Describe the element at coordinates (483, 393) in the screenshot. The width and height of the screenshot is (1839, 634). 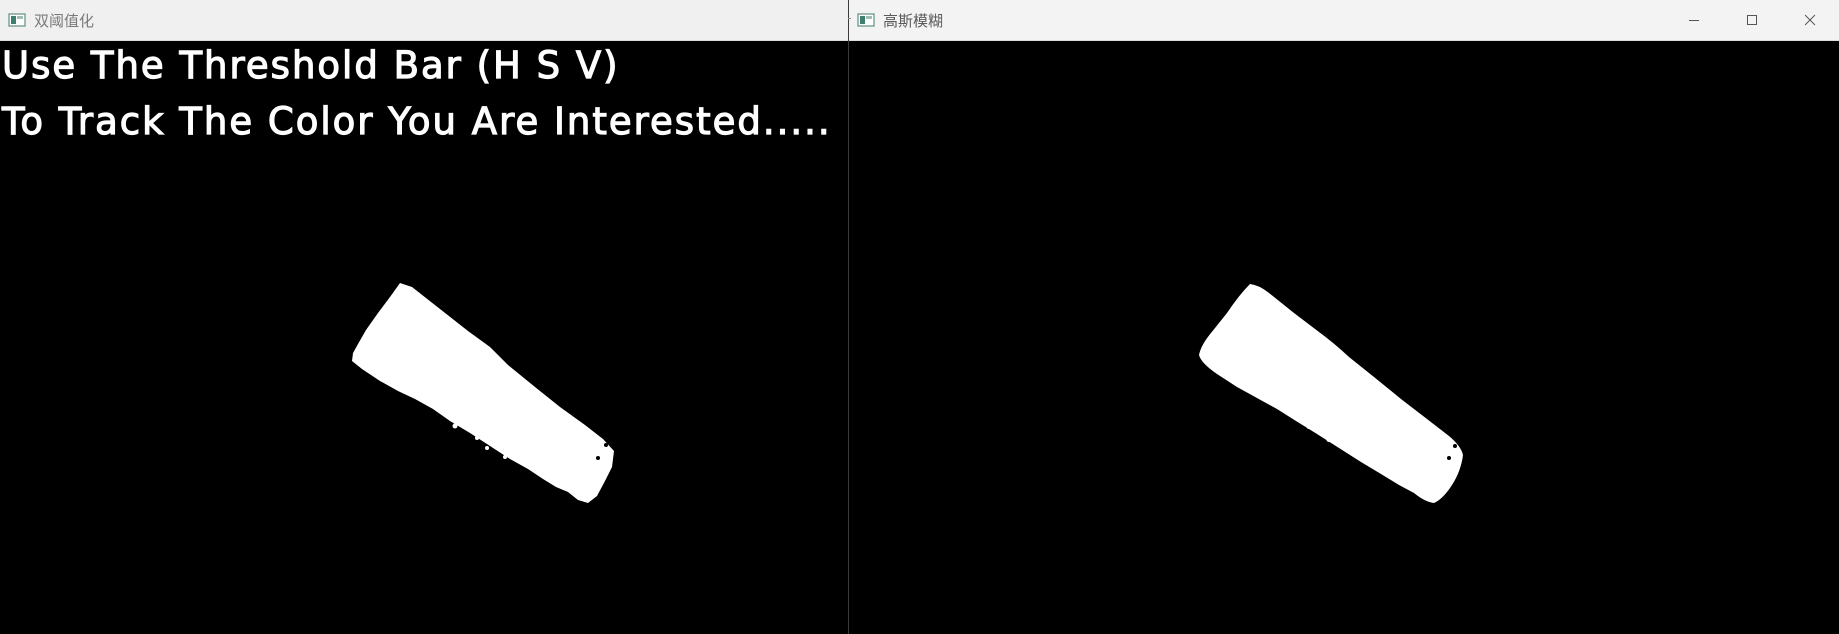
I see `threshold-mask-blob` at that location.